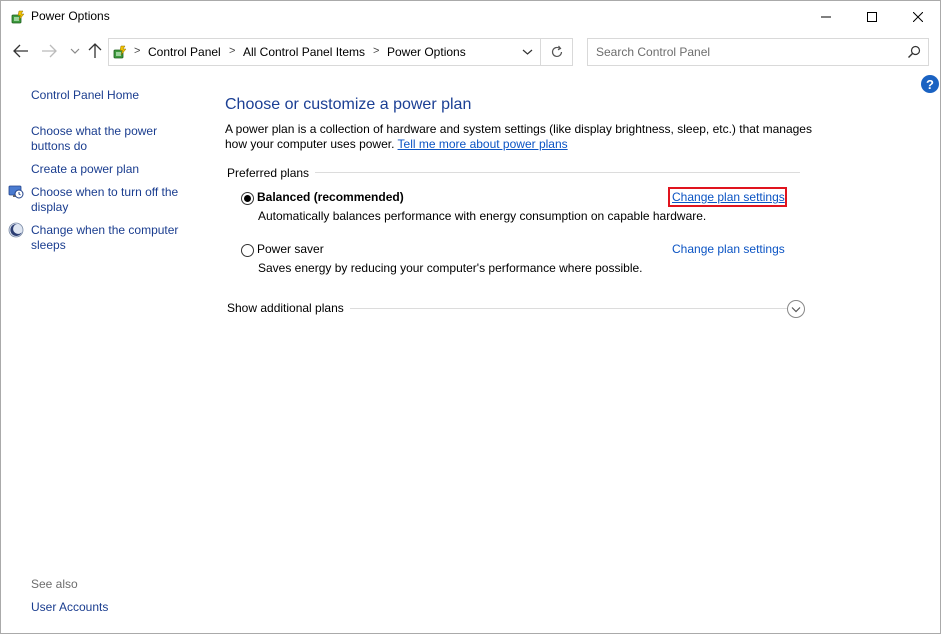 This screenshot has width=941, height=634. I want to click on learn-more-link: Tell me more about power plans, so click(483, 144).